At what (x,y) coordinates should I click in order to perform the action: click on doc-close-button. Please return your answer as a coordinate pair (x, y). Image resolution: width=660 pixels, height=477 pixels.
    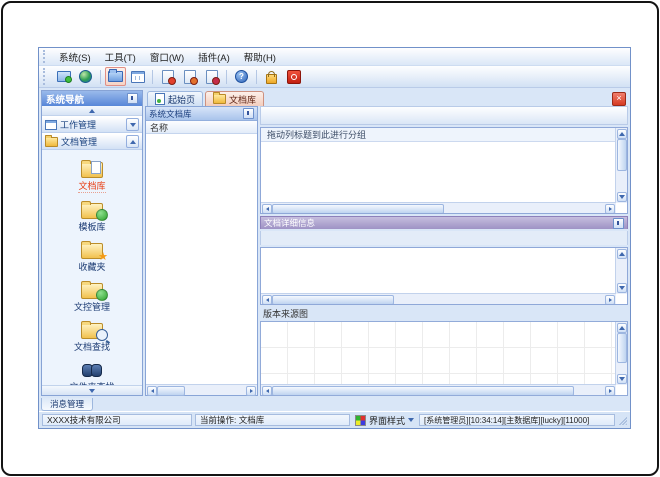
    Looking at the image, I should click on (167, 76).